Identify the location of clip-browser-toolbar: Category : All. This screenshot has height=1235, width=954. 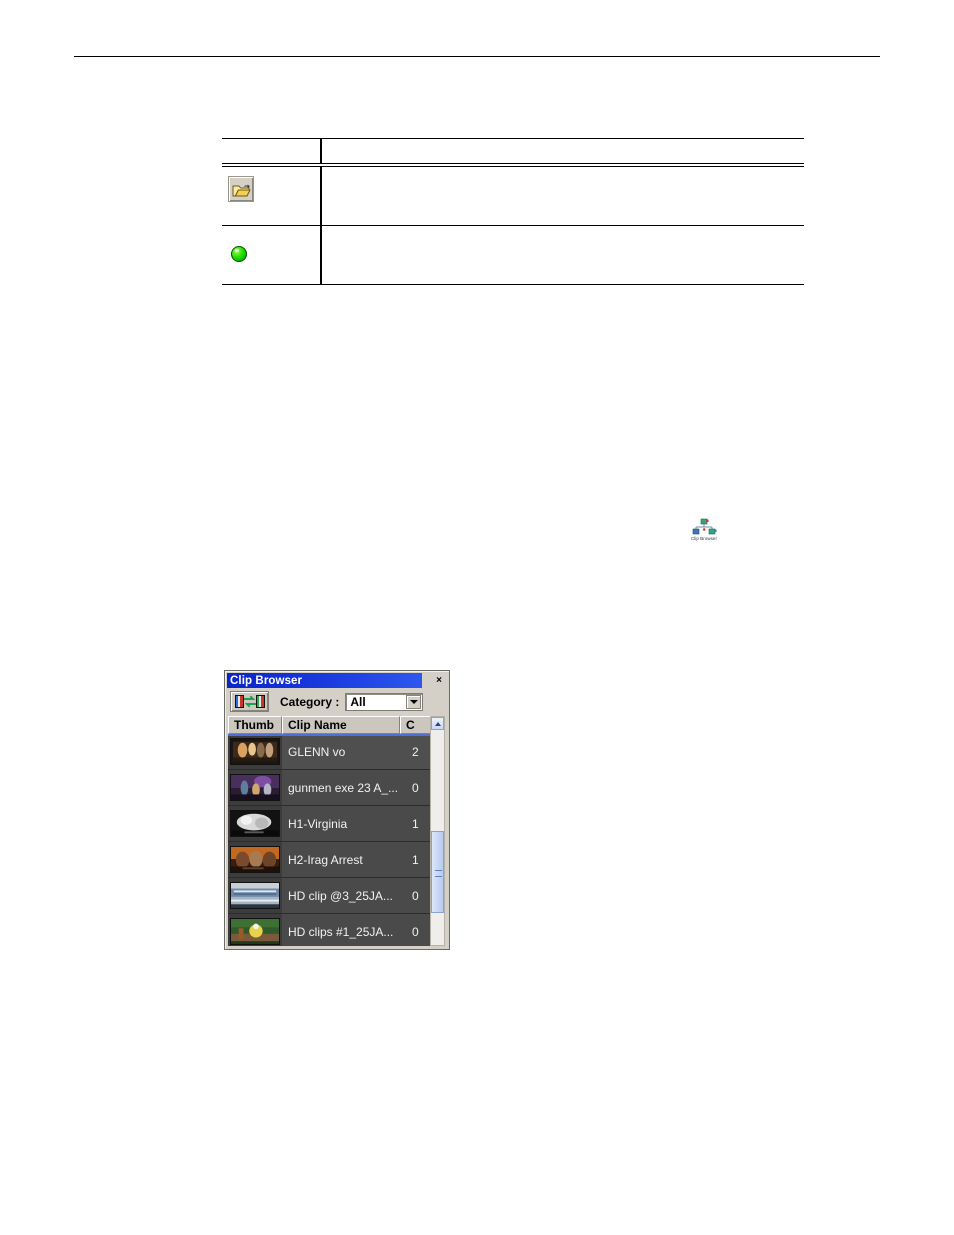
(338, 701).